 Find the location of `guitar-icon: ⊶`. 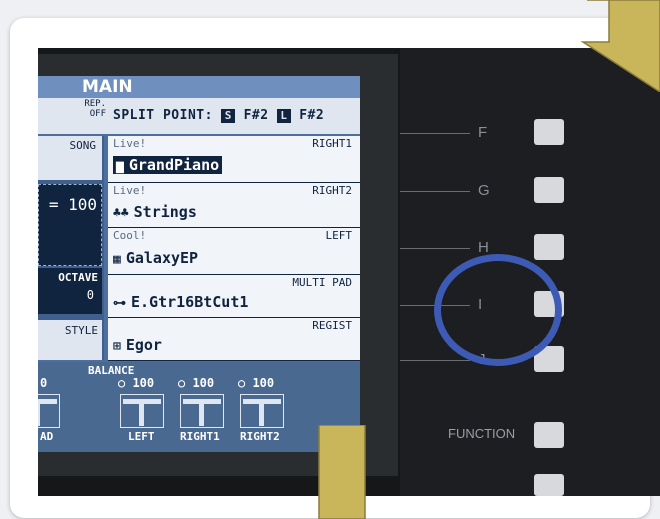

guitar-icon: ⊶ is located at coordinates (119, 303).